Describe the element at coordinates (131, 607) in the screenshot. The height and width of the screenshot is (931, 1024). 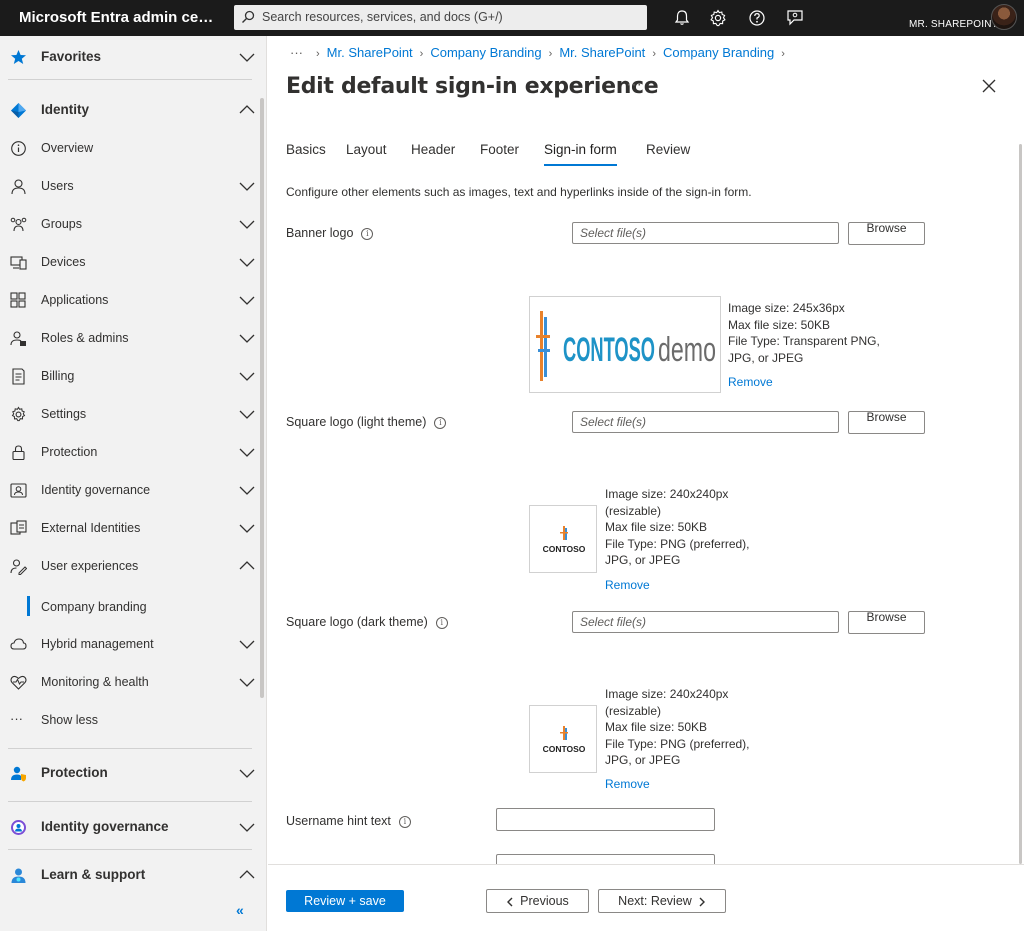
I see `sidebar-item-company-branding: Company branding` at that location.